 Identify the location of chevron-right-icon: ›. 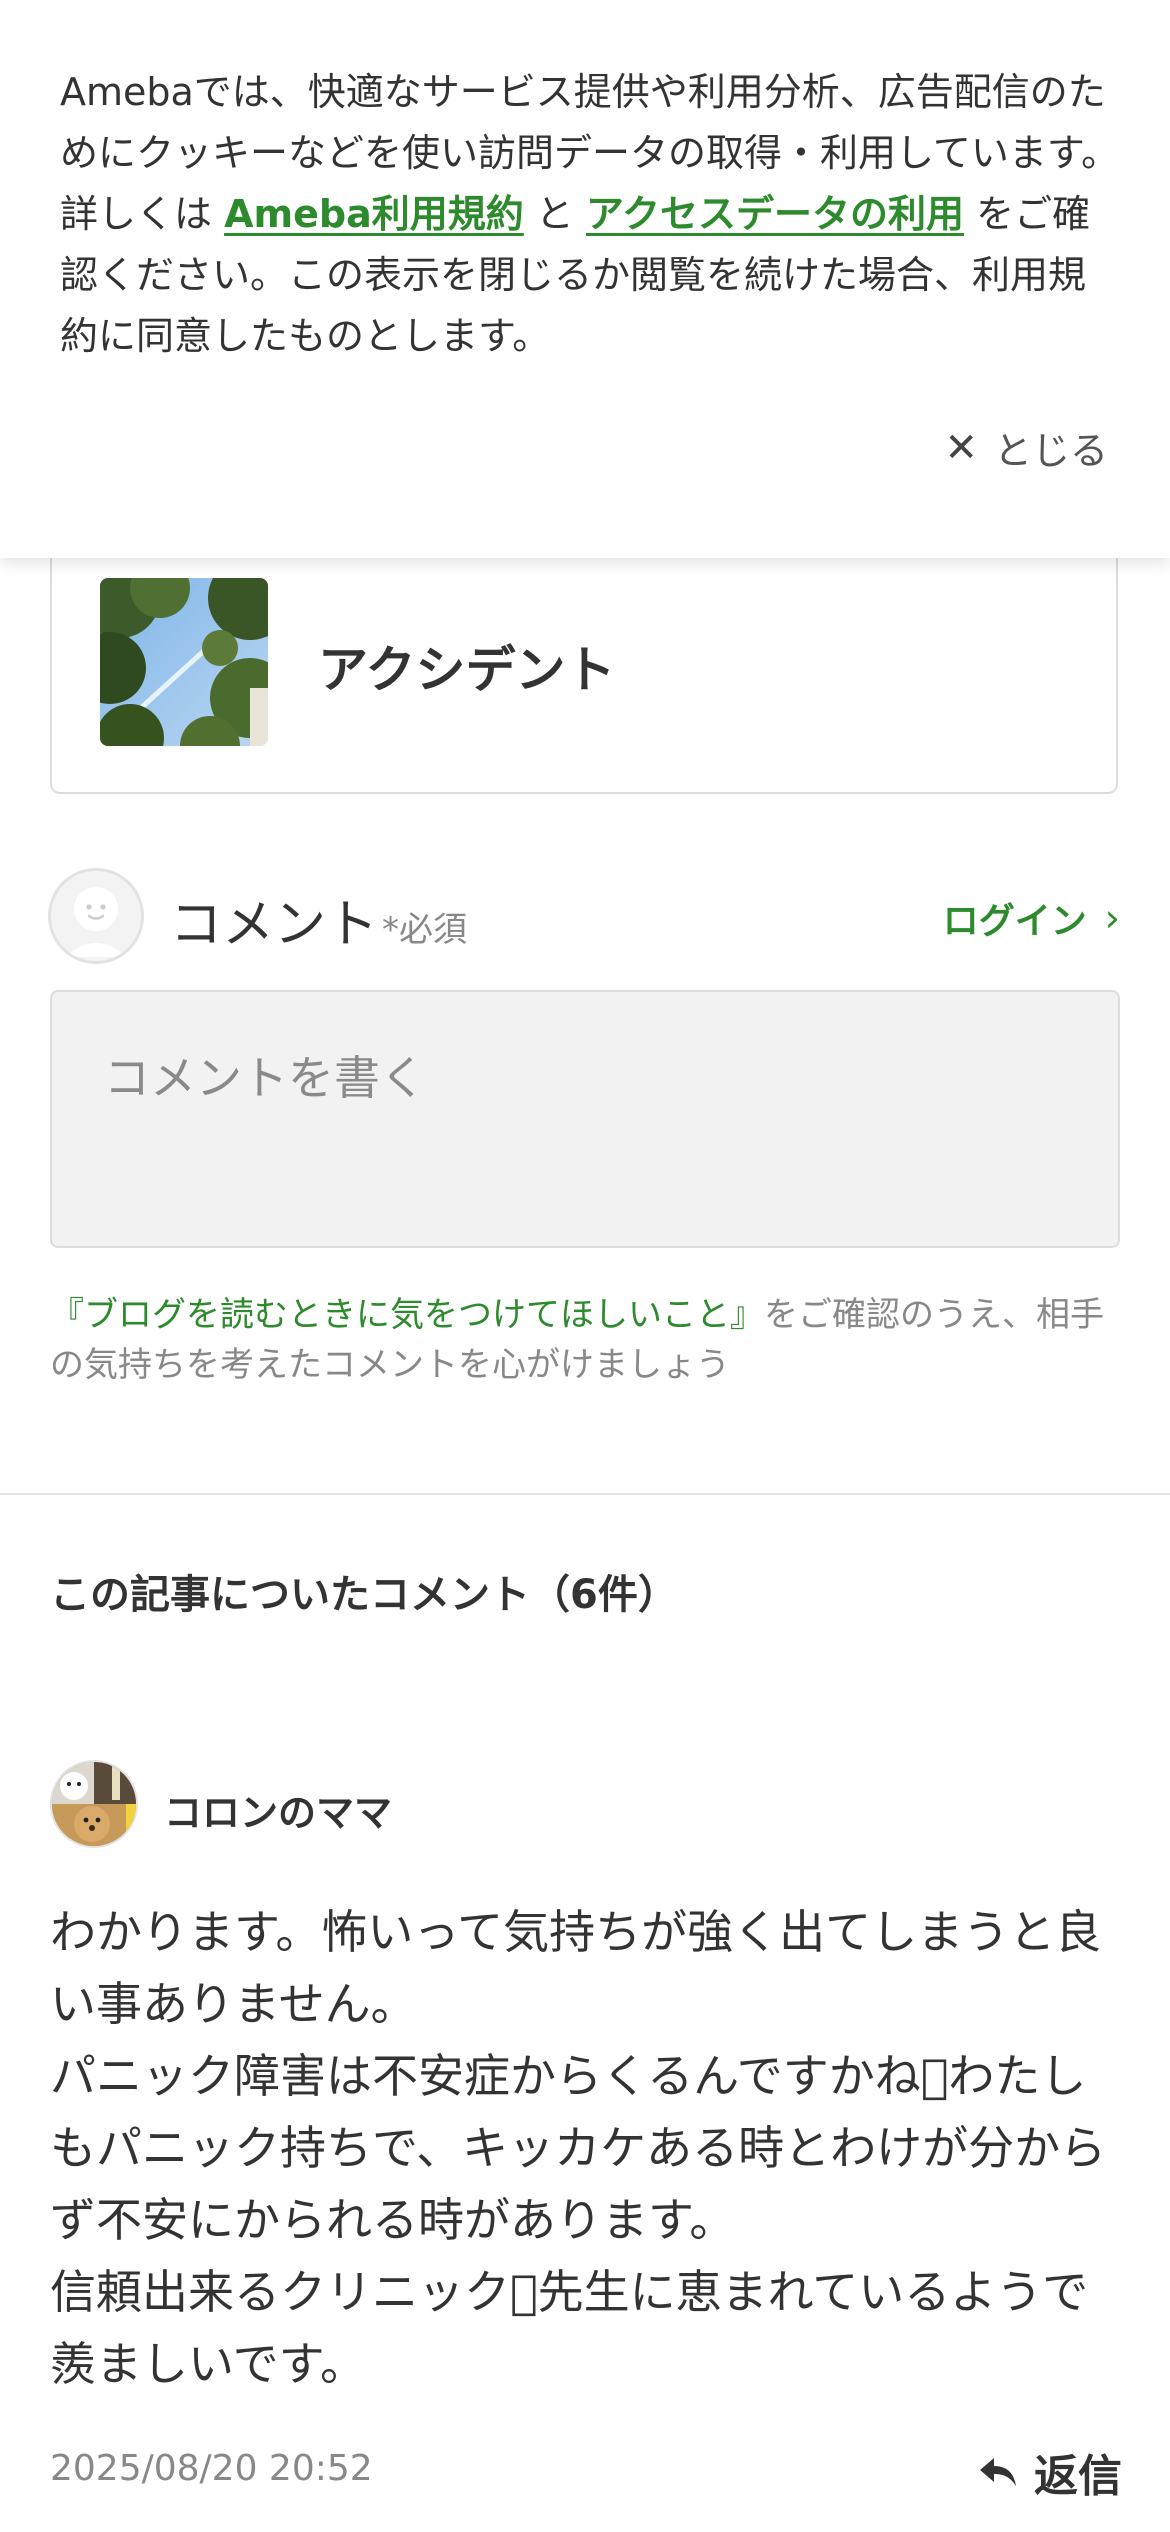
(1112, 918).